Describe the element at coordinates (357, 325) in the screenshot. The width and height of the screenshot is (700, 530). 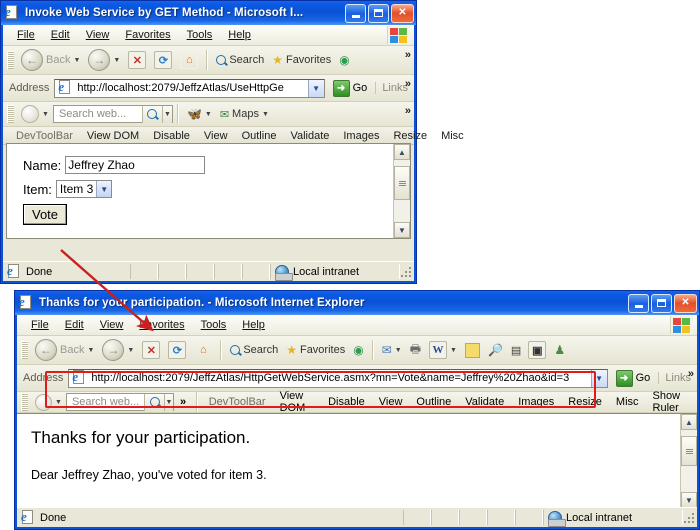
I see `window2-menubar: File Edit View Favorites Tools Help` at that location.